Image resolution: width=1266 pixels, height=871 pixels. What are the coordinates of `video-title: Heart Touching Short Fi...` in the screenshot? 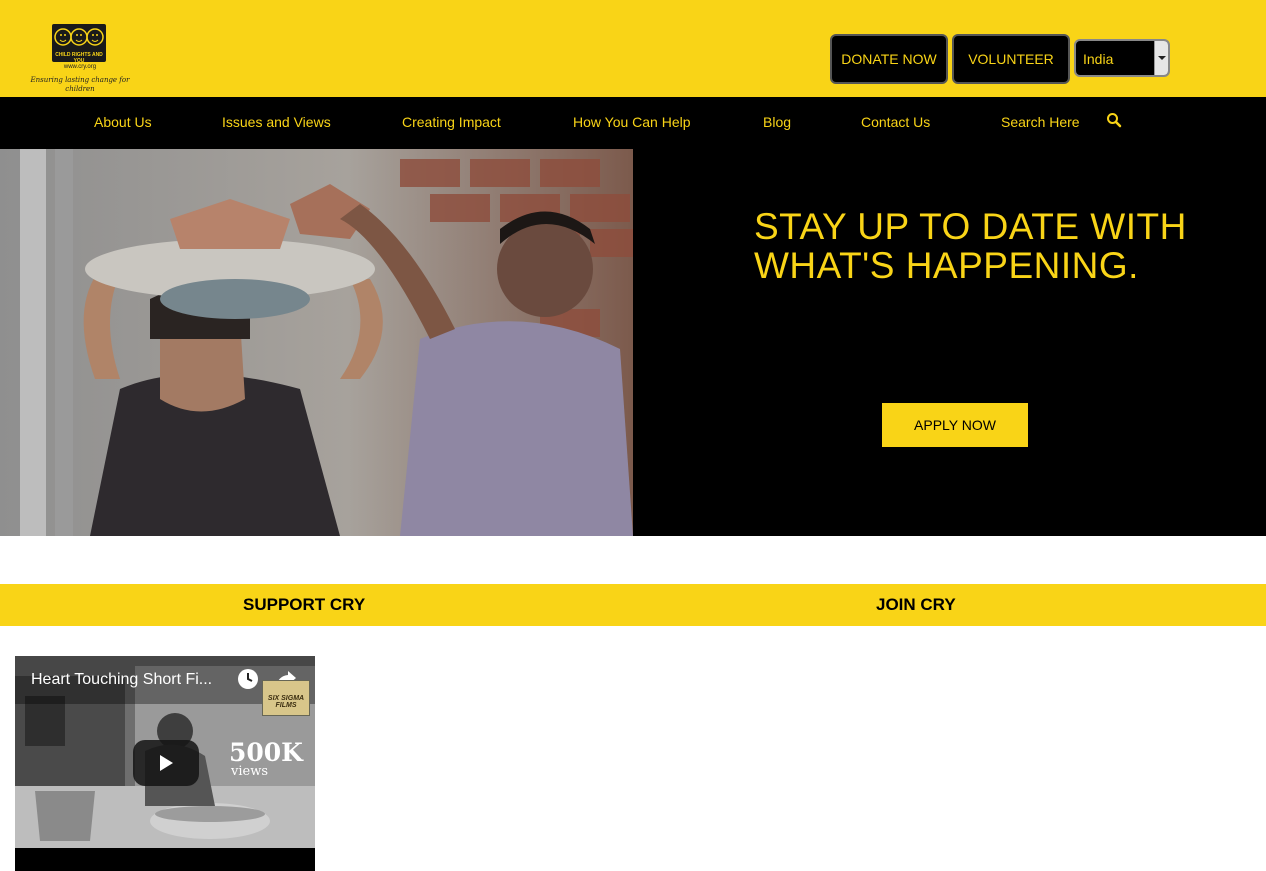 It's located at (121, 680).